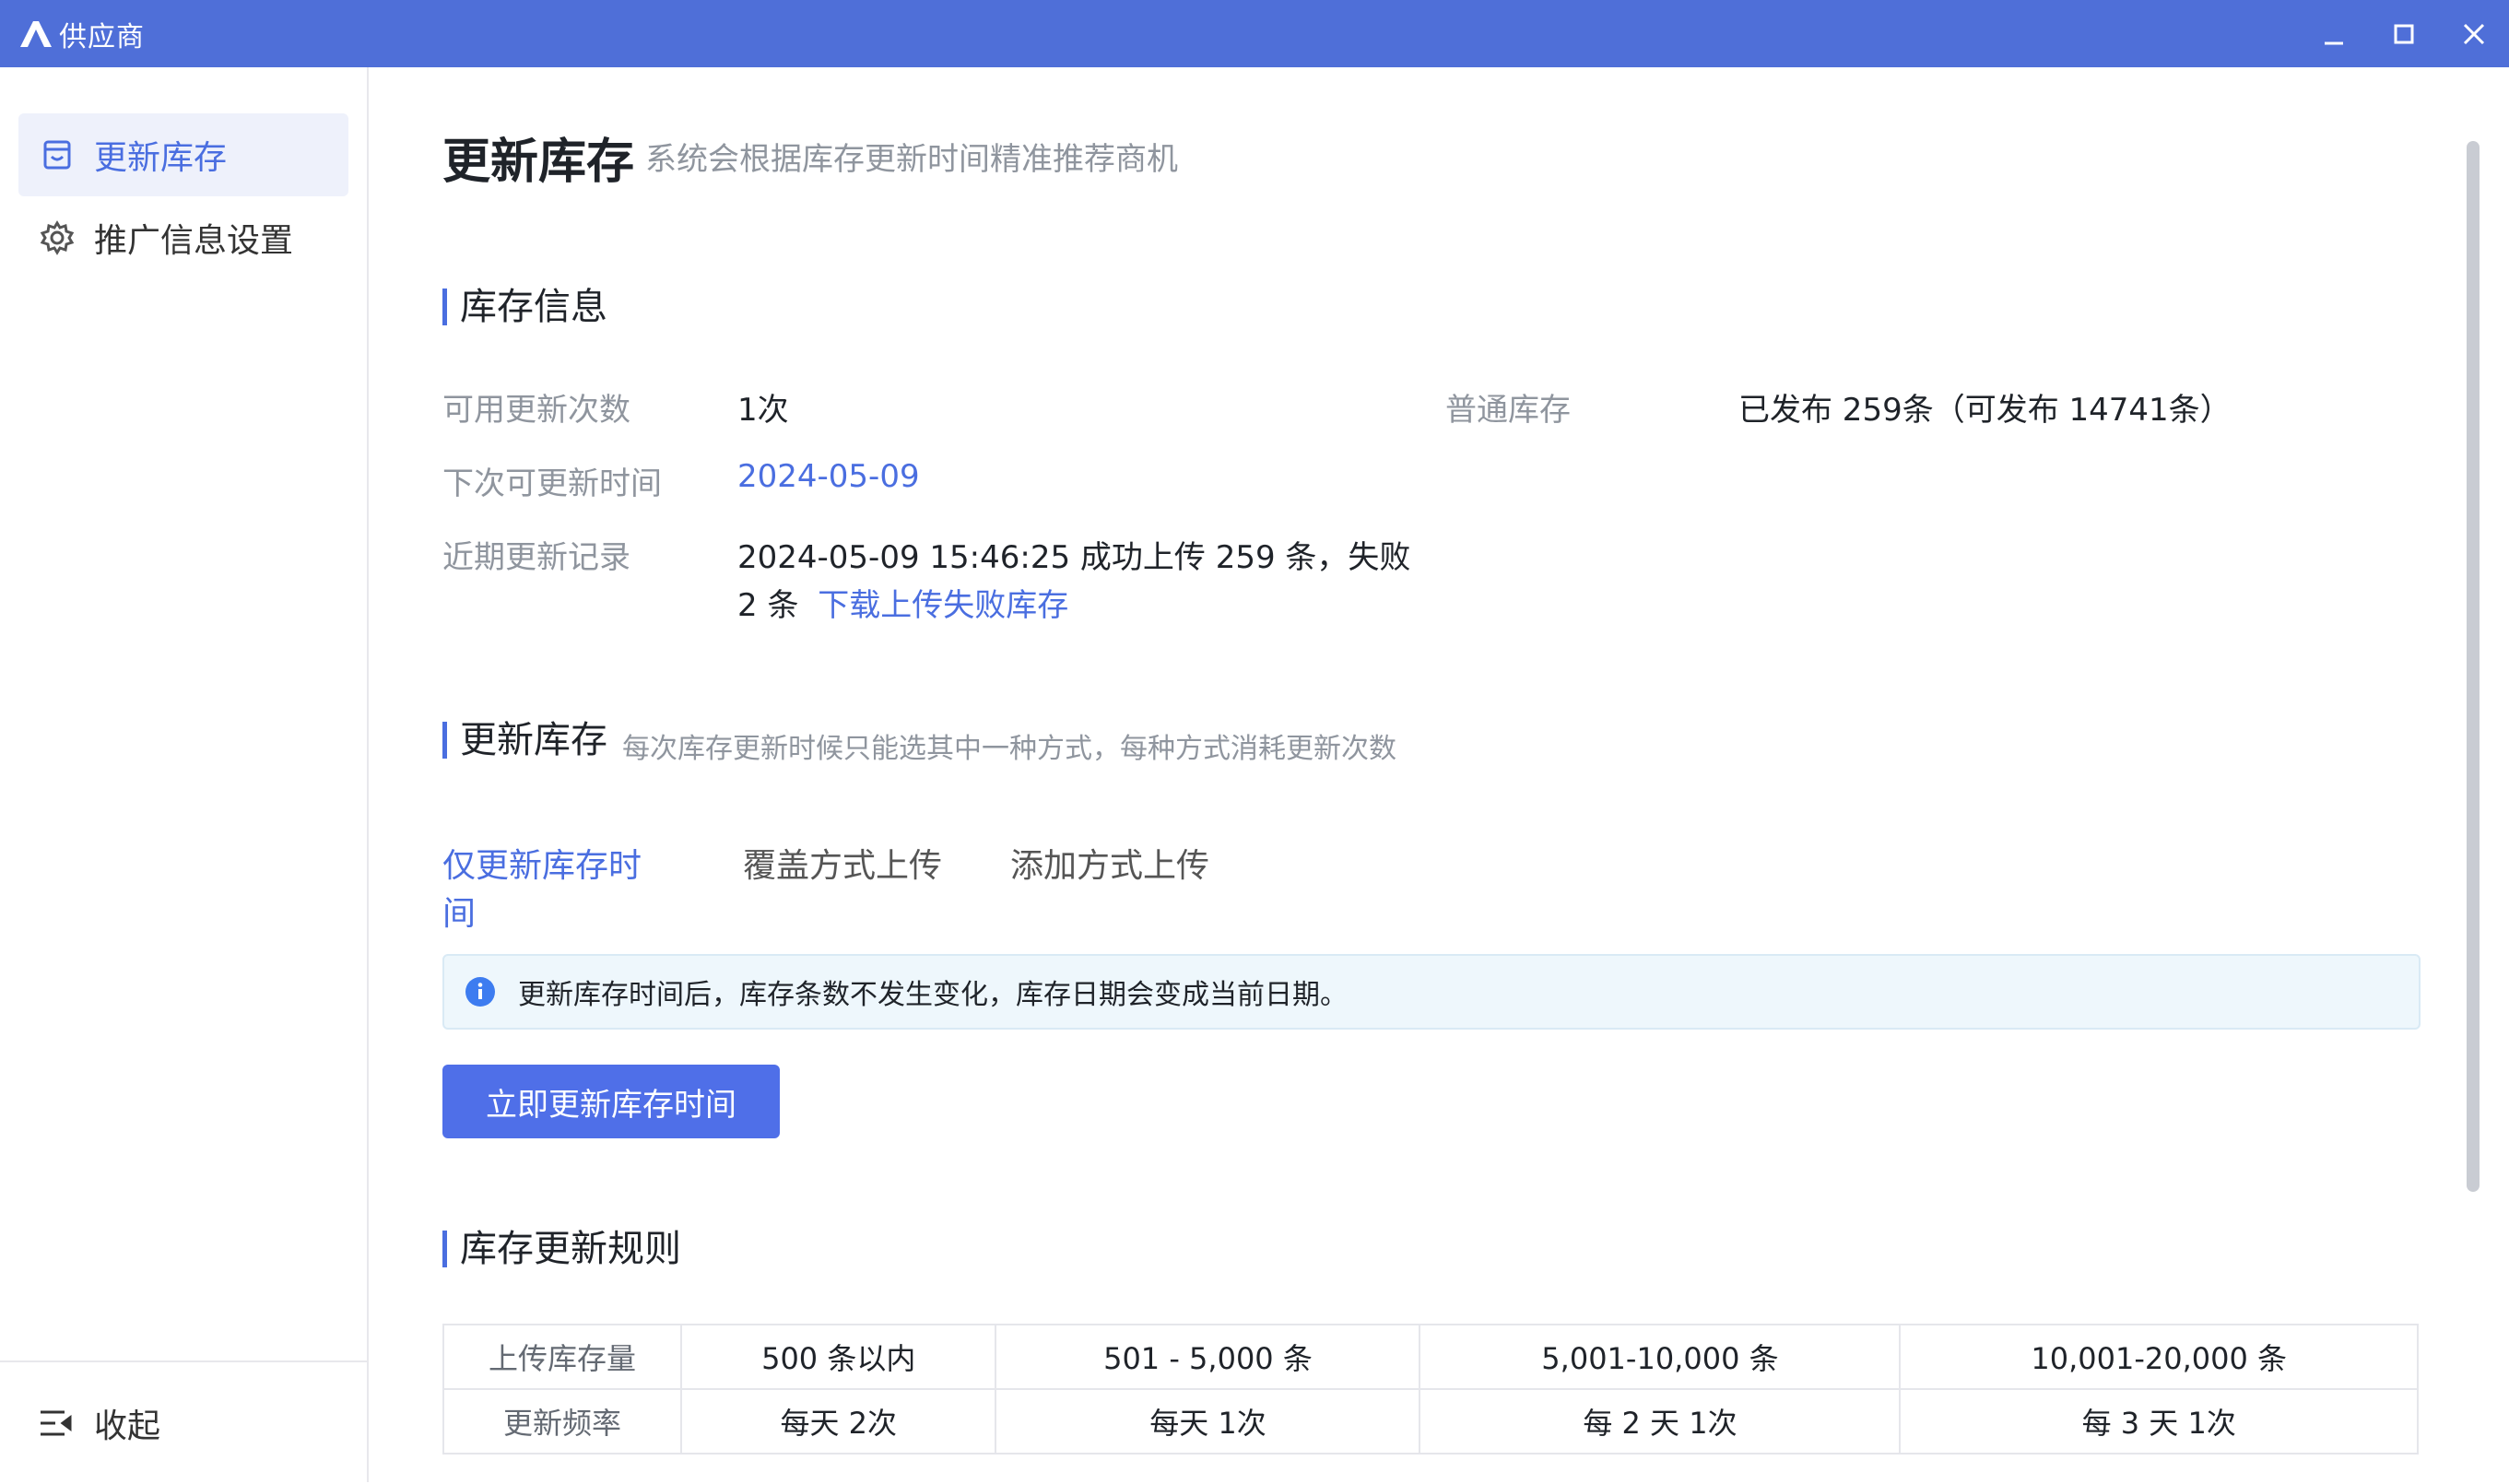 This screenshot has height=1484, width=2509. Describe the element at coordinates (56, 1423) in the screenshot. I see `collapse-menu-icon` at that location.